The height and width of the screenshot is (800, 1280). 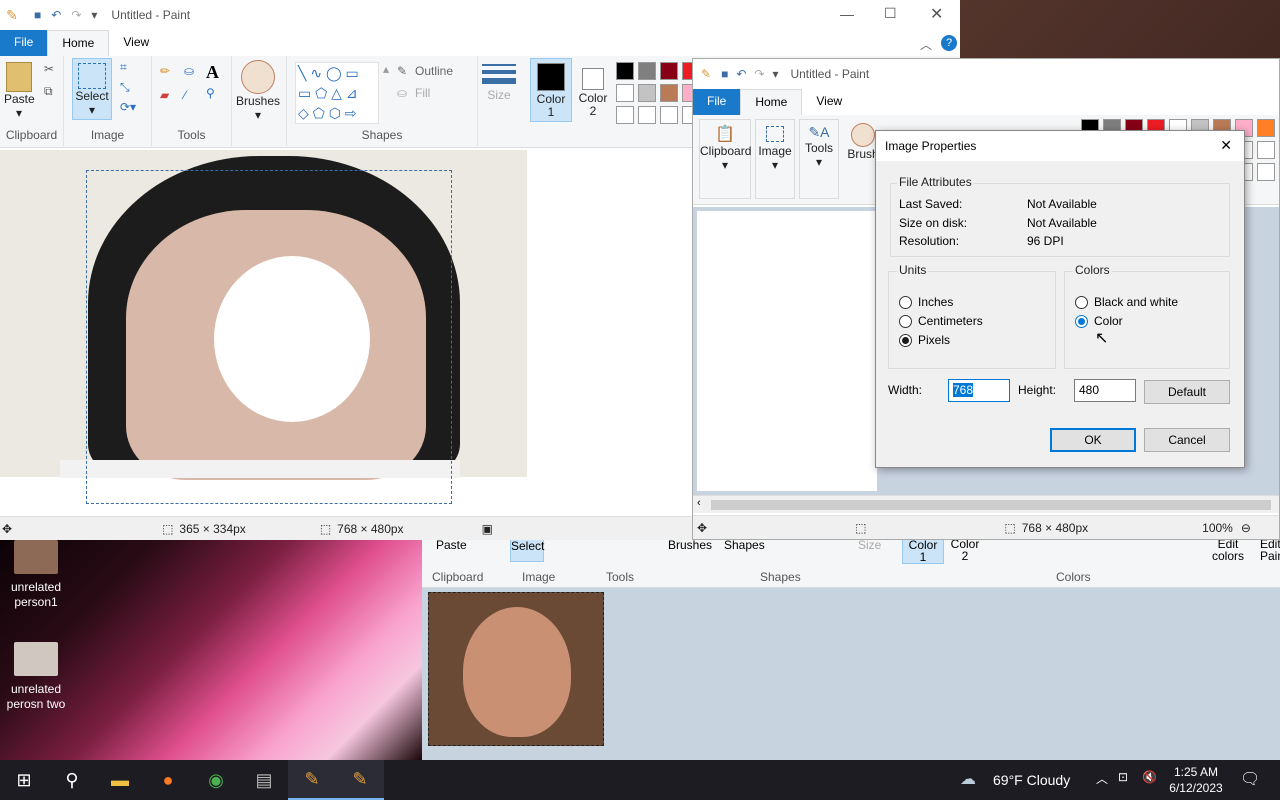 What do you see at coordinates (269, 337) in the screenshot?
I see `selection-rectangle` at bounding box center [269, 337].